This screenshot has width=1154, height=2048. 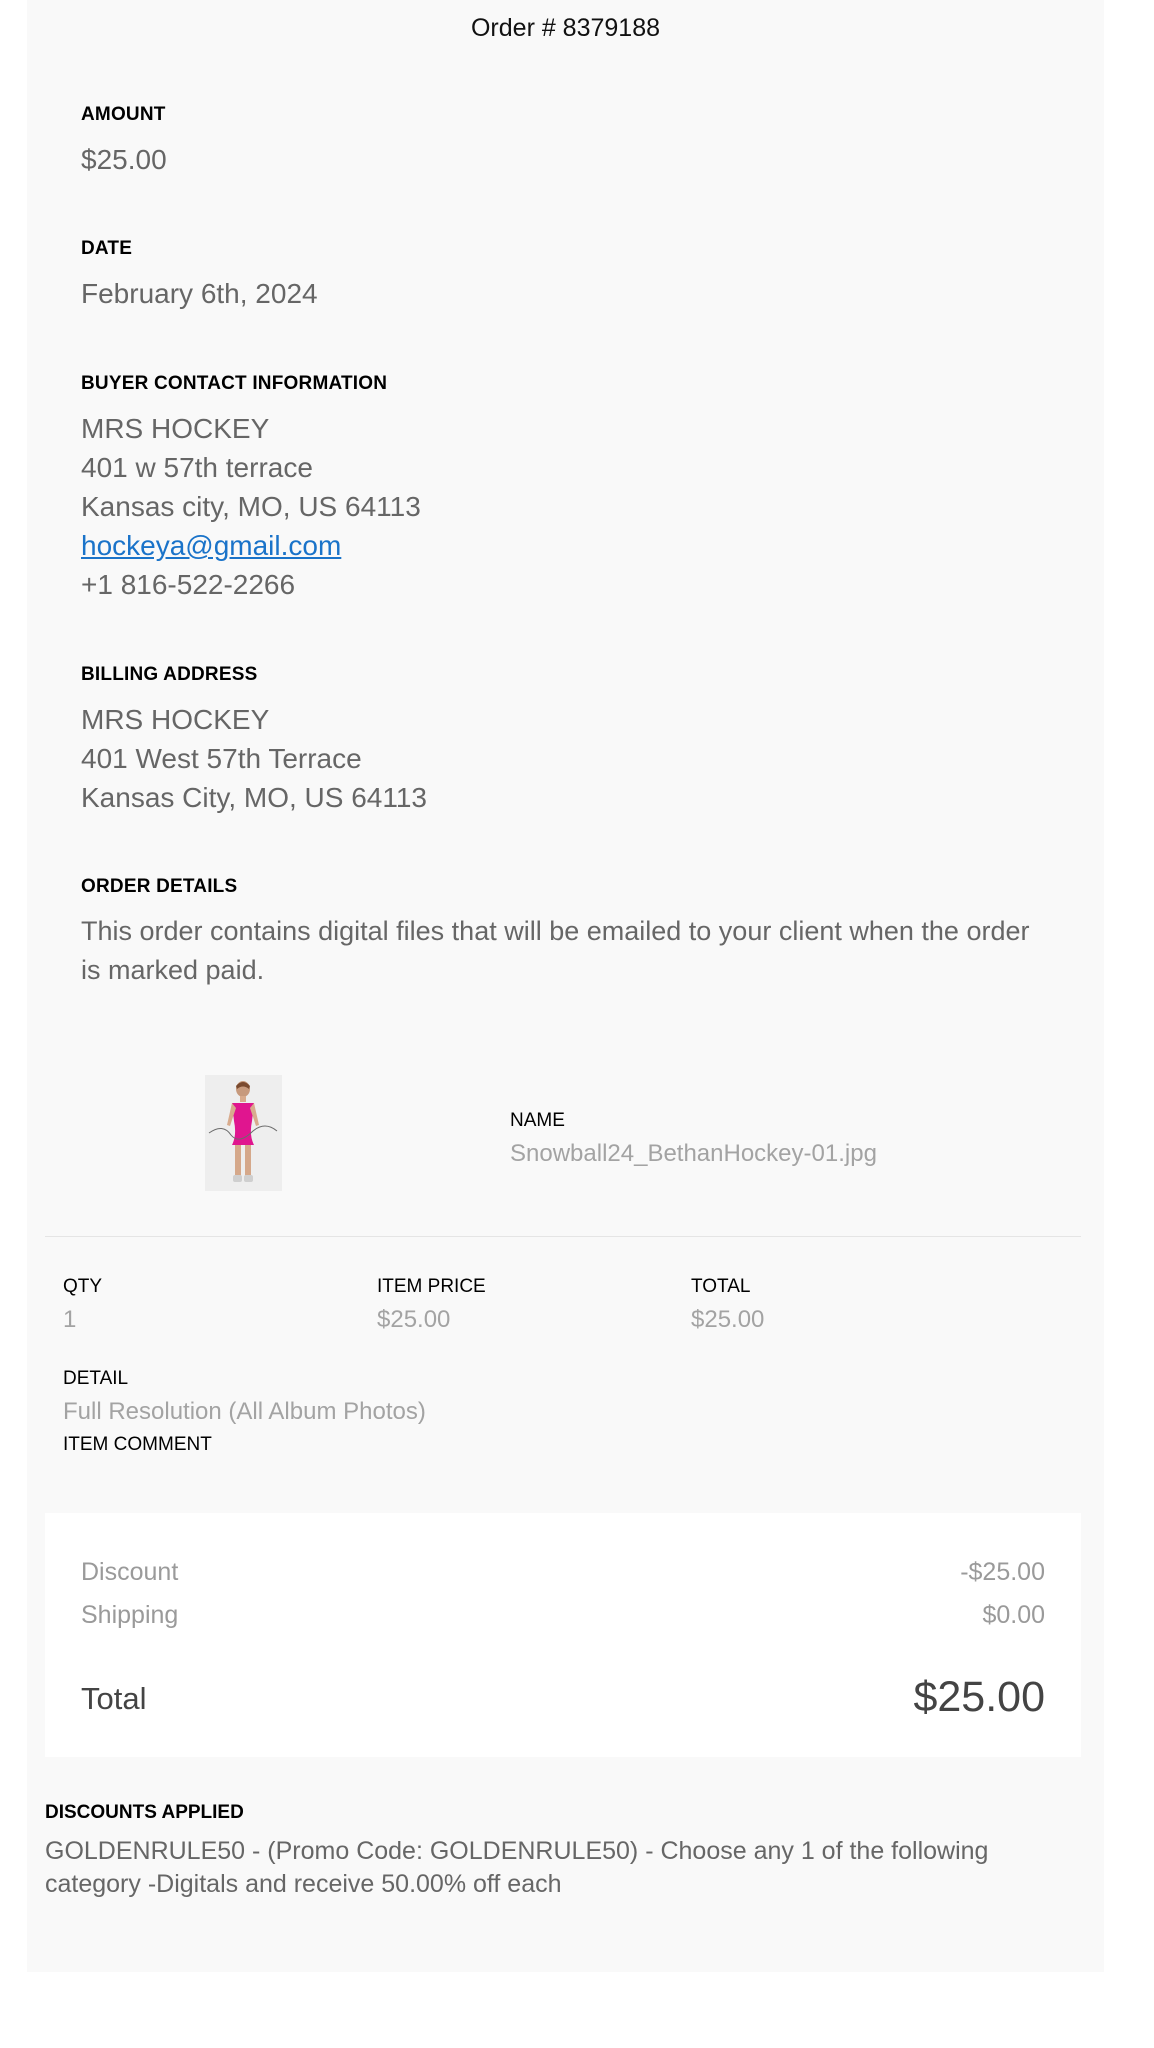 What do you see at coordinates (831, 1305) in the screenshot?
I see `item-total-block: TOTAL $25.00` at bounding box center [831, 1305].